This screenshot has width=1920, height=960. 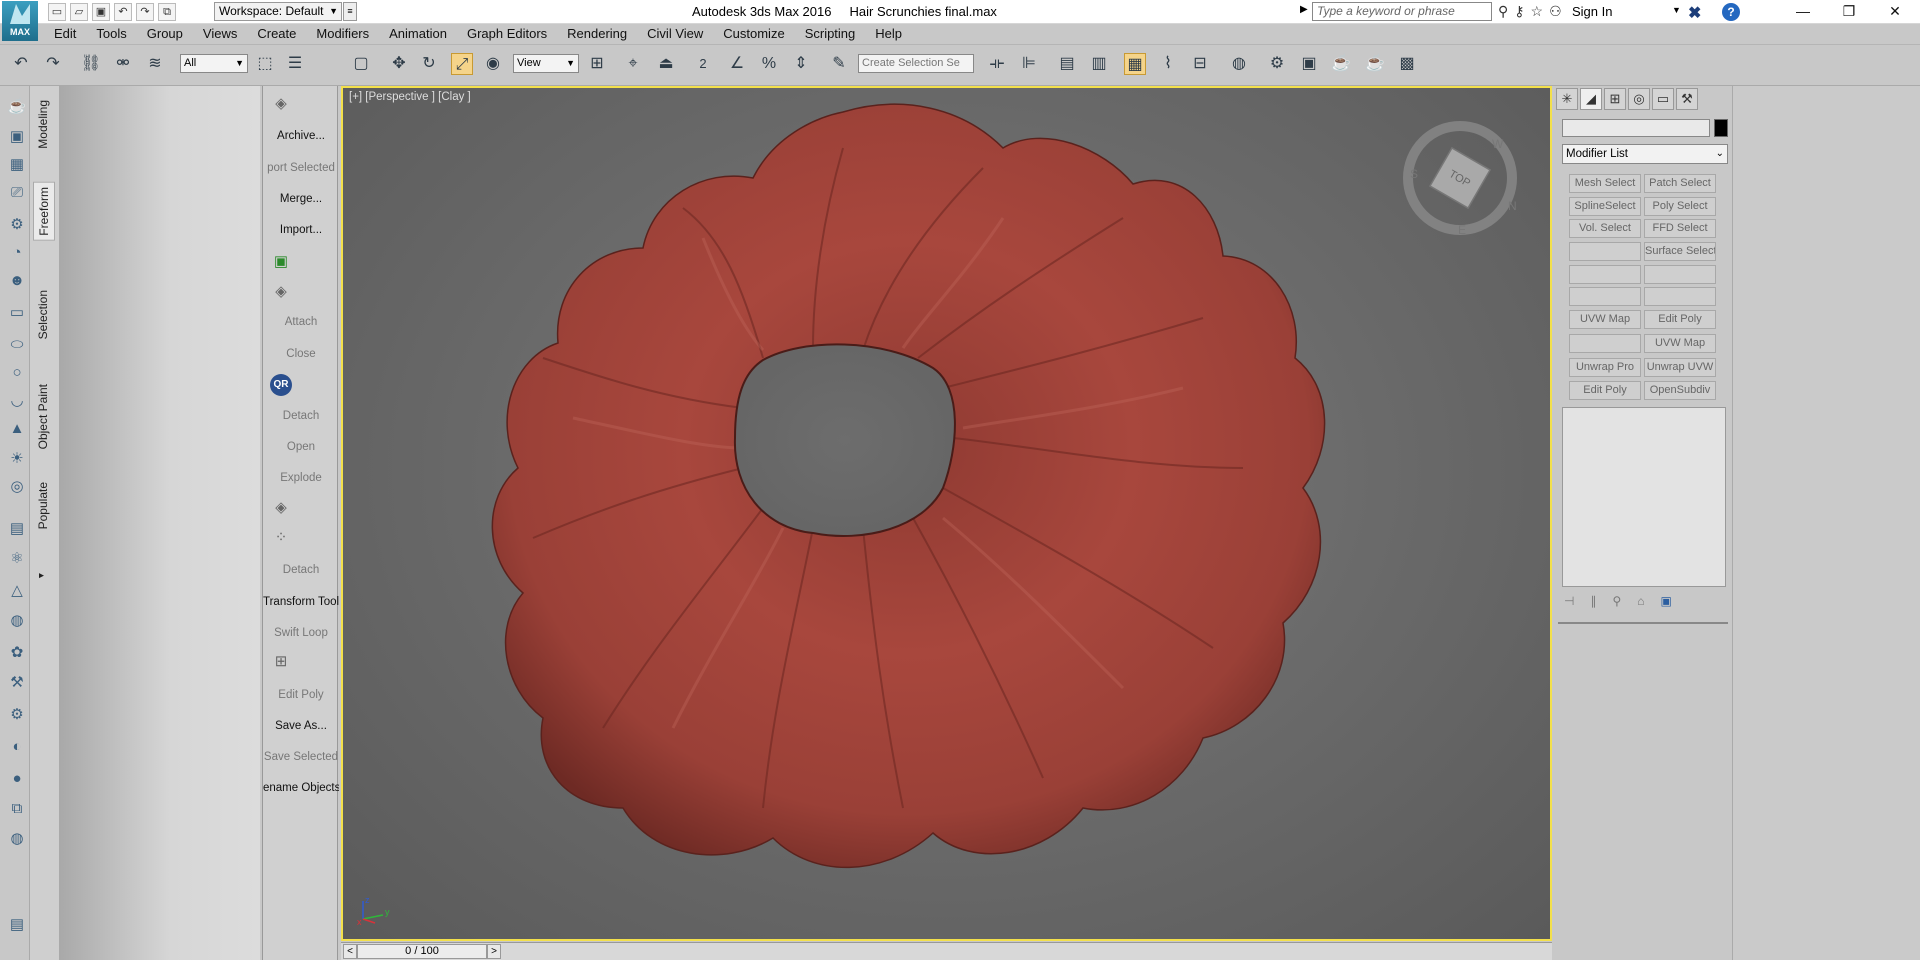 I want to click on select-and-rotate-icon: ↻, so click(x=429, y=64).